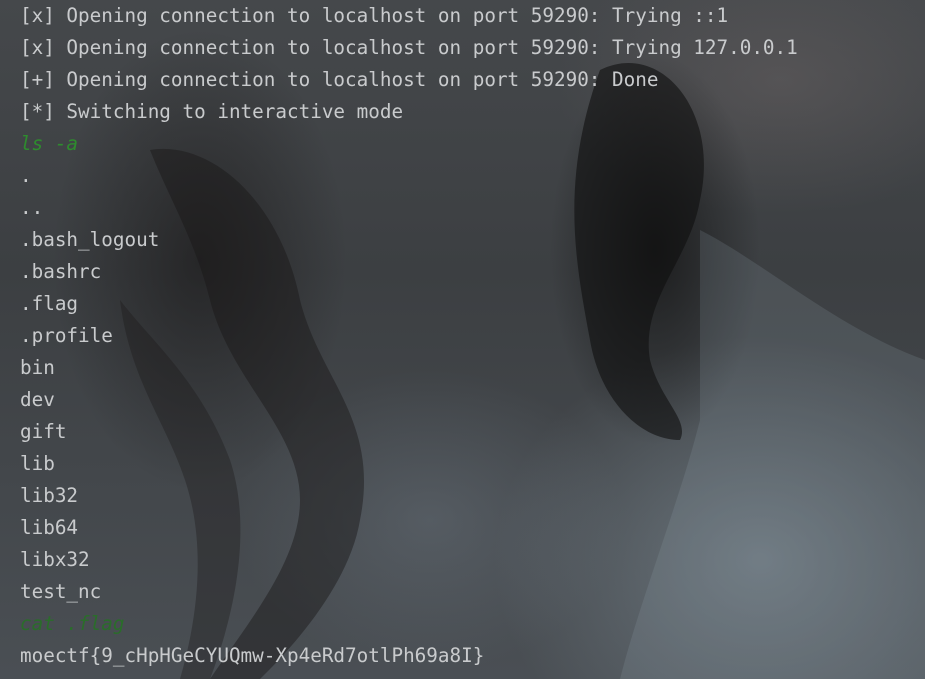  I want to click on output-line: .profile, so click(66, 335).